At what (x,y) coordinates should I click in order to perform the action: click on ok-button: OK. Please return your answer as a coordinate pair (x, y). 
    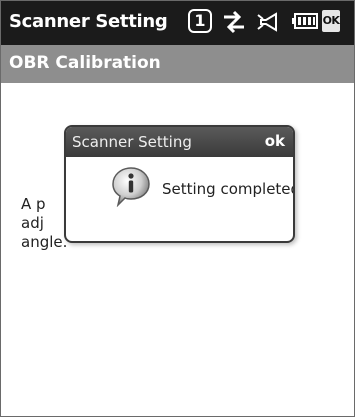
    Looking at the image, I should click on (331, 21).